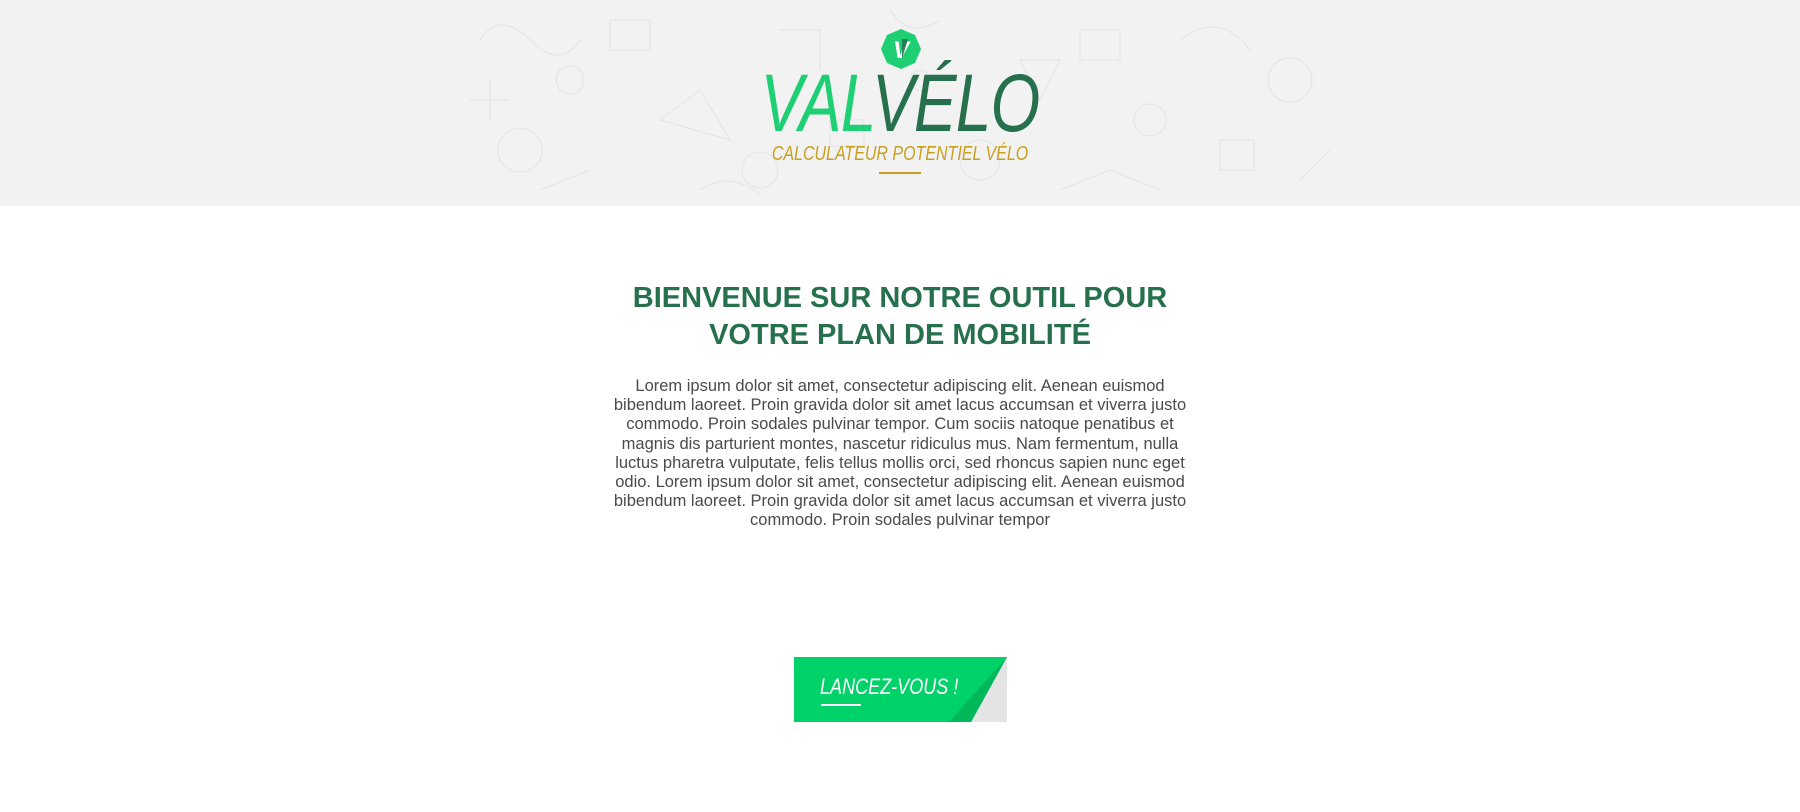 Image resolution: width=1800 pixels, height=812 pixels. What do you see at coordinates (816, 103) in the screenshot?
I see `brand-part-val: VAL` at bounding box center [816, 103].